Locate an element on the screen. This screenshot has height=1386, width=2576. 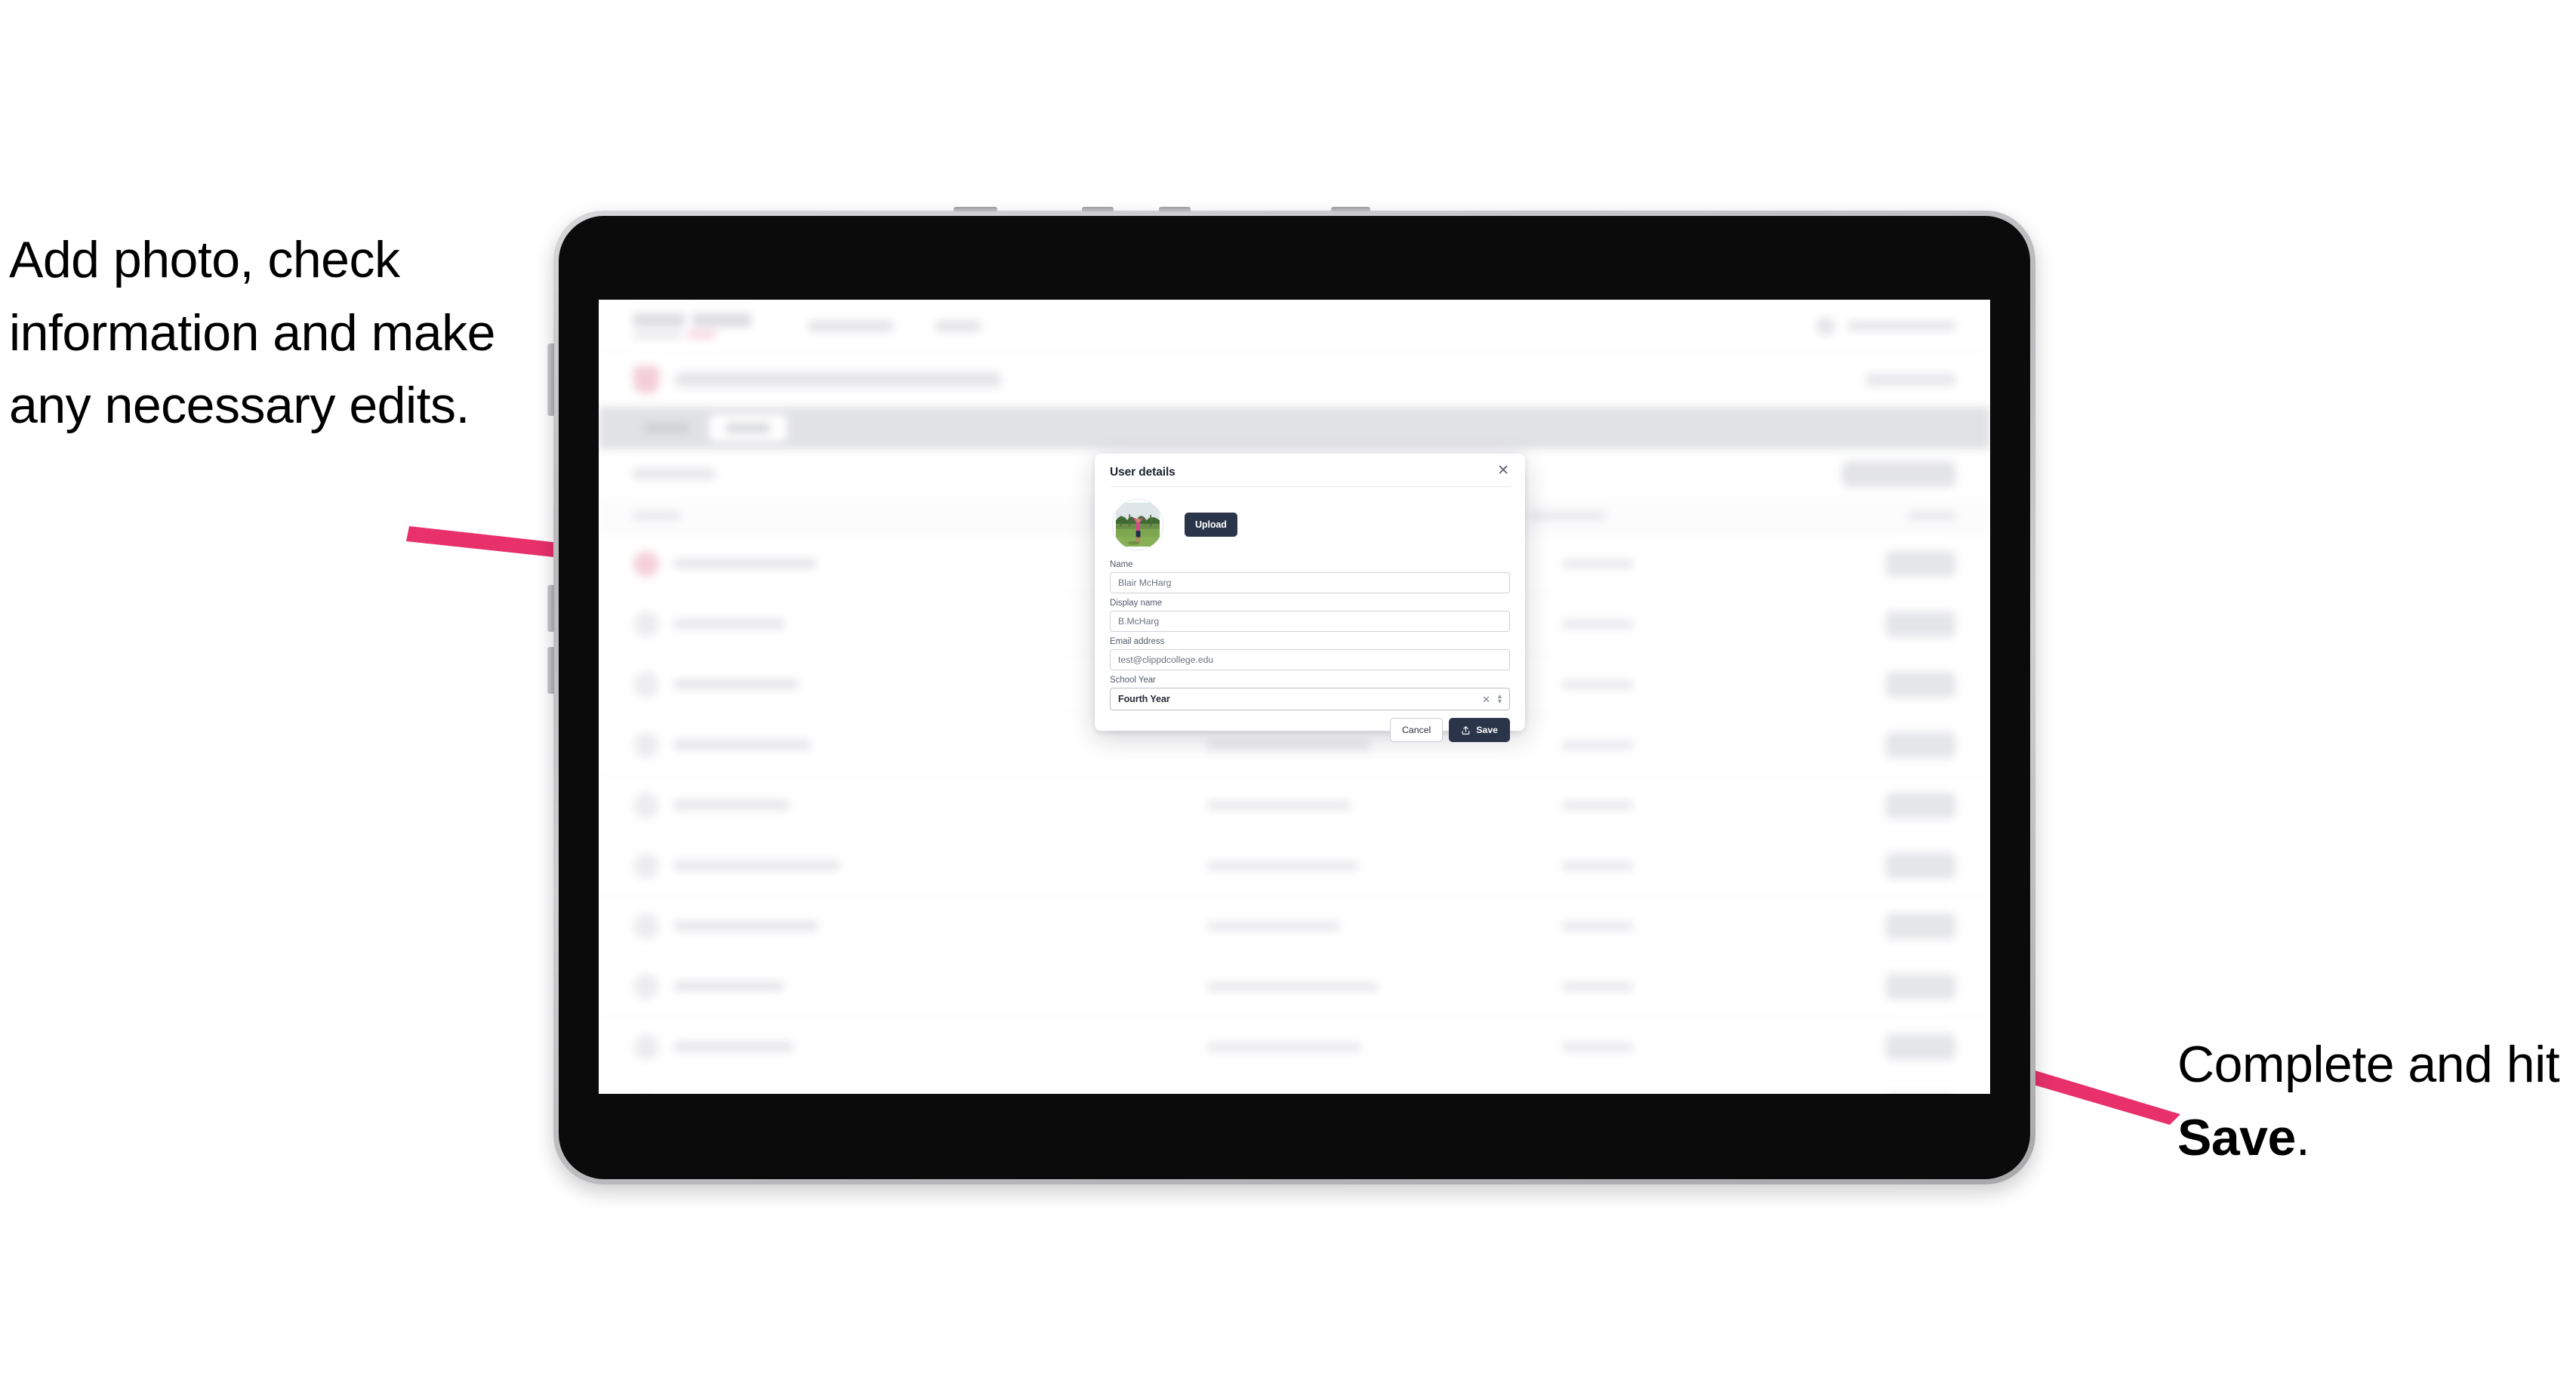
save-button: Save is located at coordinates (1479, 730).